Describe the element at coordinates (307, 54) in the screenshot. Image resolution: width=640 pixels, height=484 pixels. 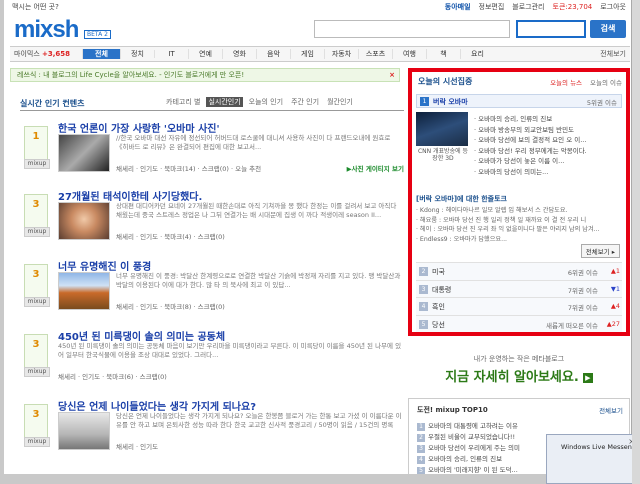
I see `tab-game: 게임` at that location.